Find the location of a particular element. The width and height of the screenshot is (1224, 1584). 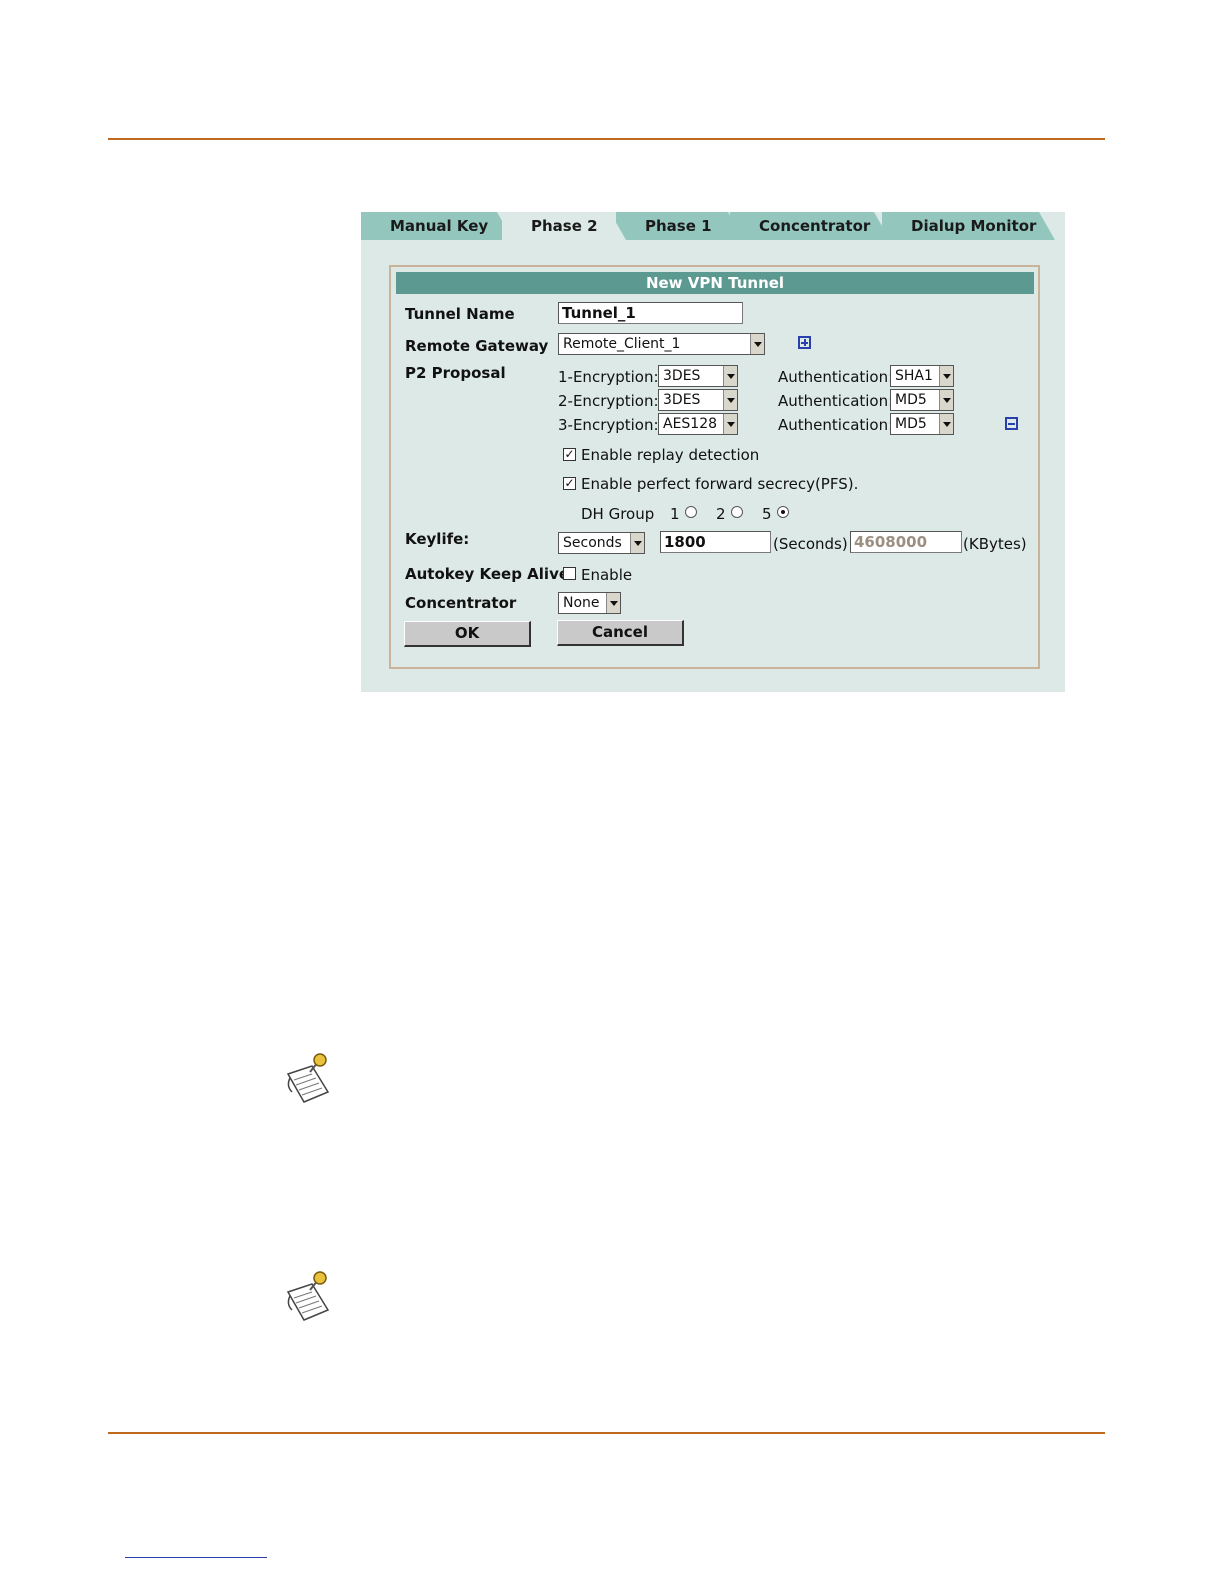

autokey-enable-label: Enable is located at coordinates (607, 575).